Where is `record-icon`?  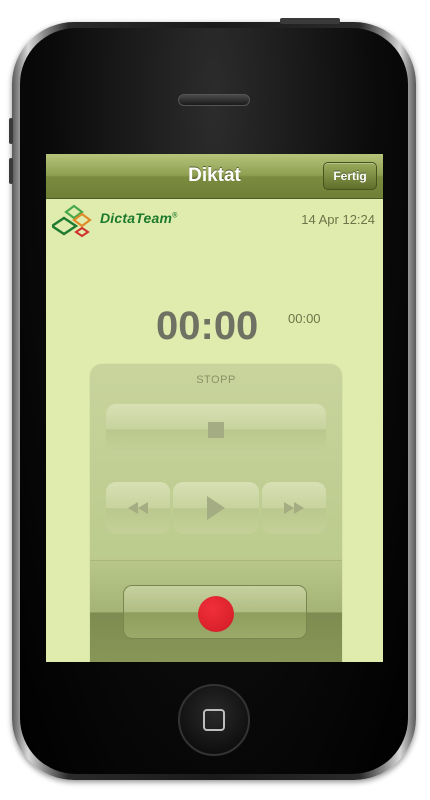 record-icon is located at coordinates (216, 614).